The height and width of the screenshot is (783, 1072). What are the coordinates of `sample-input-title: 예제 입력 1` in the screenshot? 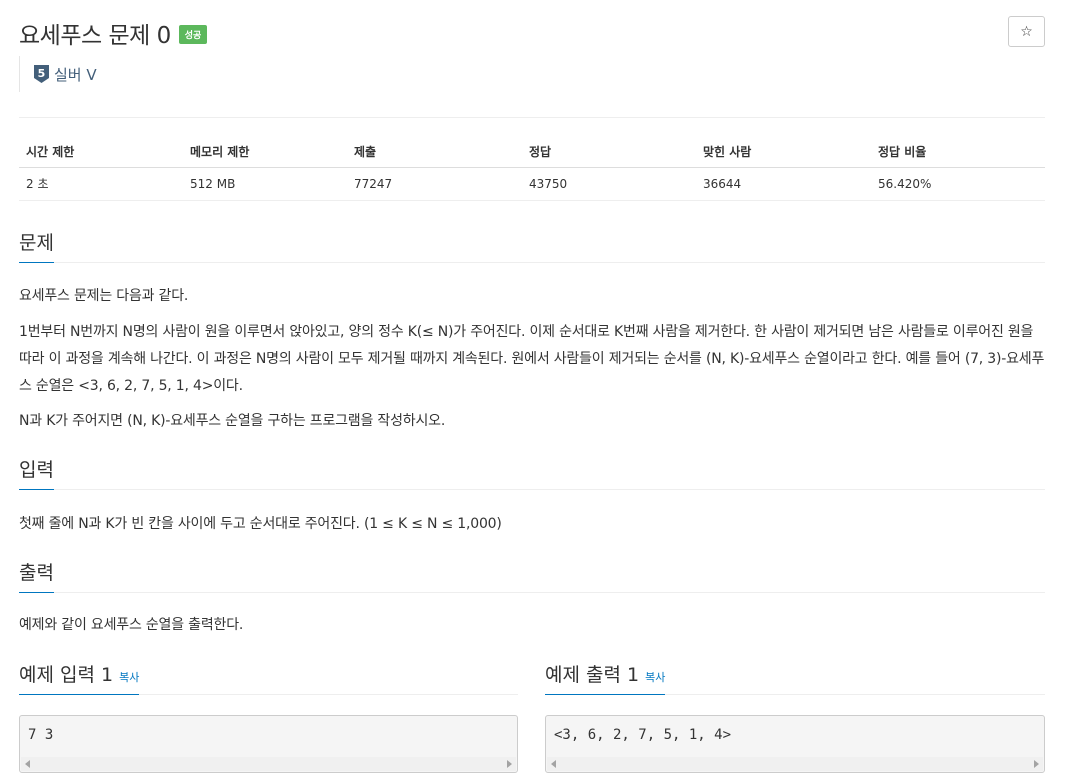 It's located at (66, 675).